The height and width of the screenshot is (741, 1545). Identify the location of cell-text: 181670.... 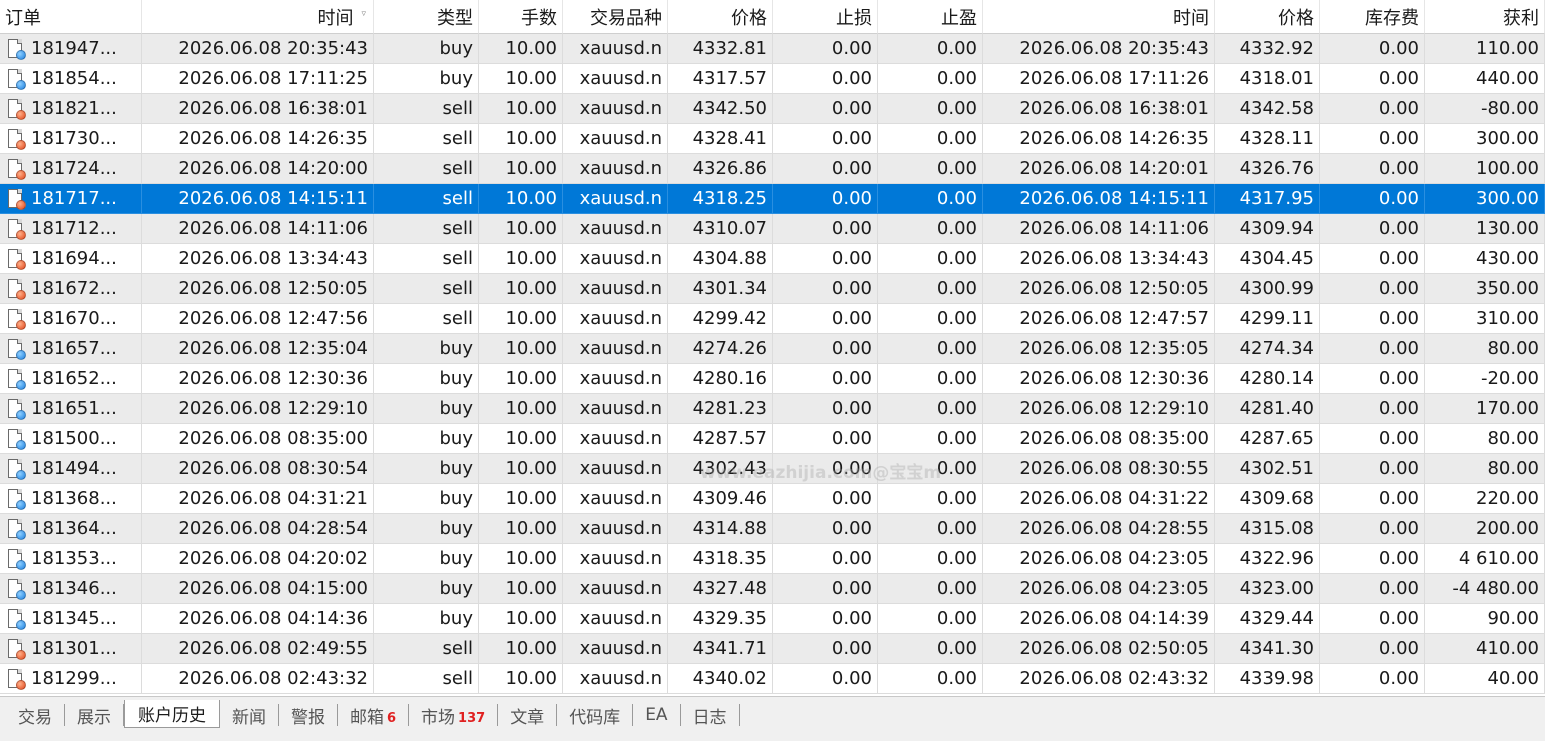
(74, 318).